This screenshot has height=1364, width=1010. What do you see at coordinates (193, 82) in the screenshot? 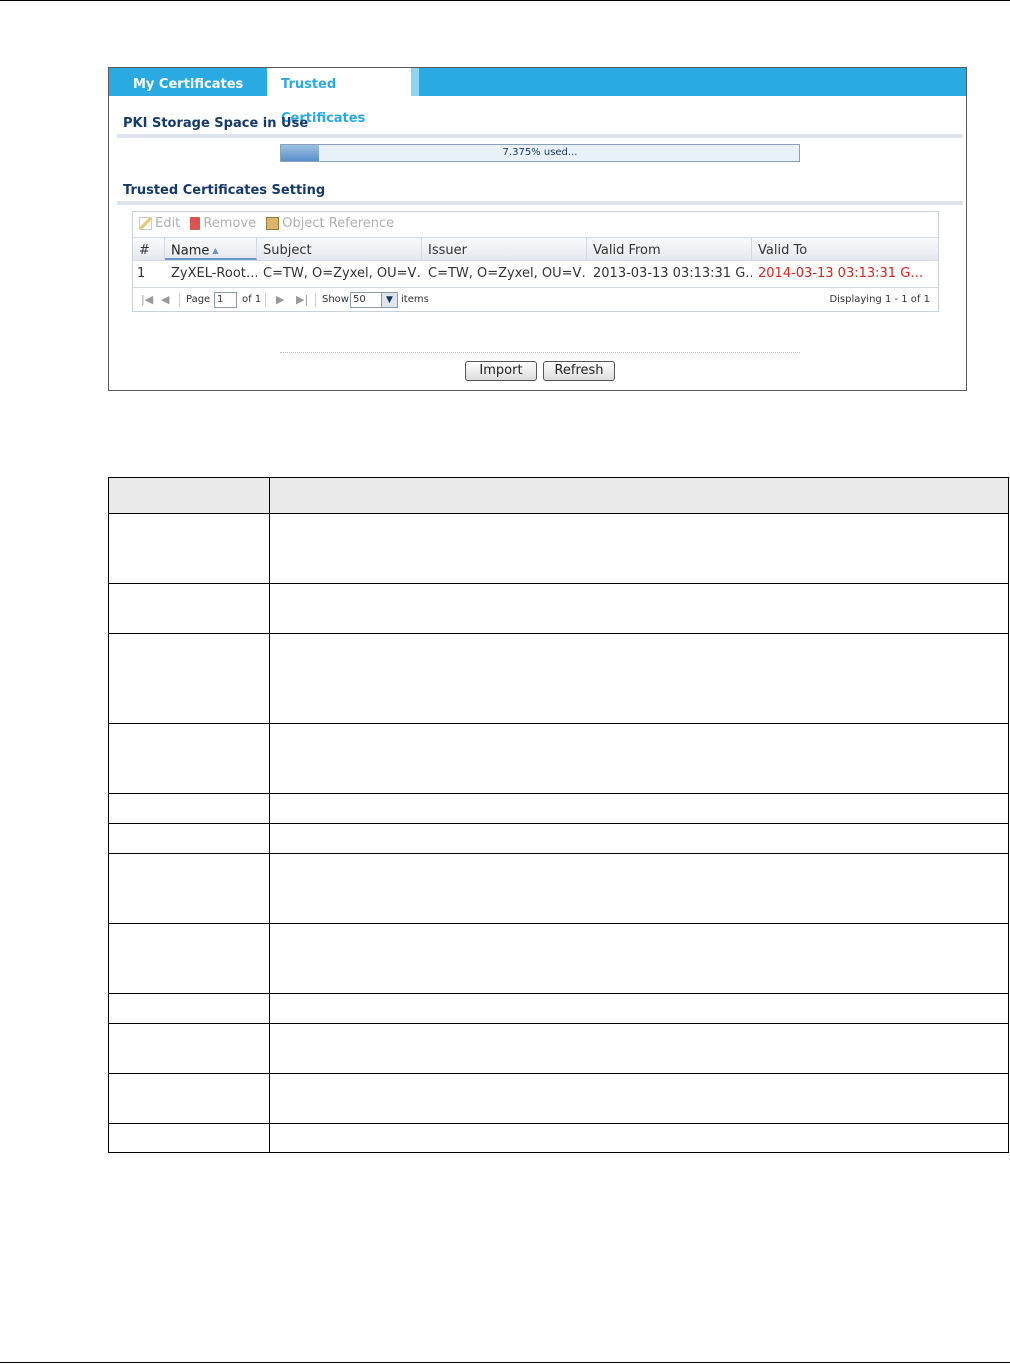
I see `tab-my-certificates: My Certificates` at bounding box center [193, 82].